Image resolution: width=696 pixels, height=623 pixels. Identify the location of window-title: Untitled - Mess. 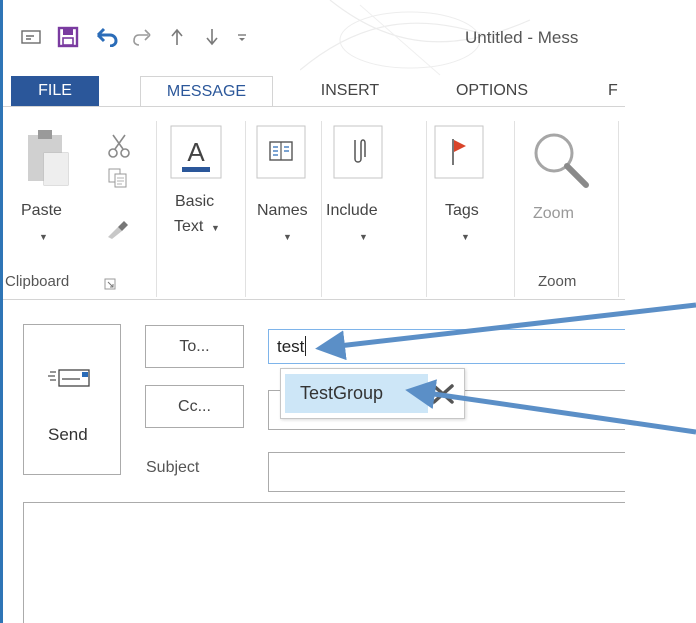
(522, 37).